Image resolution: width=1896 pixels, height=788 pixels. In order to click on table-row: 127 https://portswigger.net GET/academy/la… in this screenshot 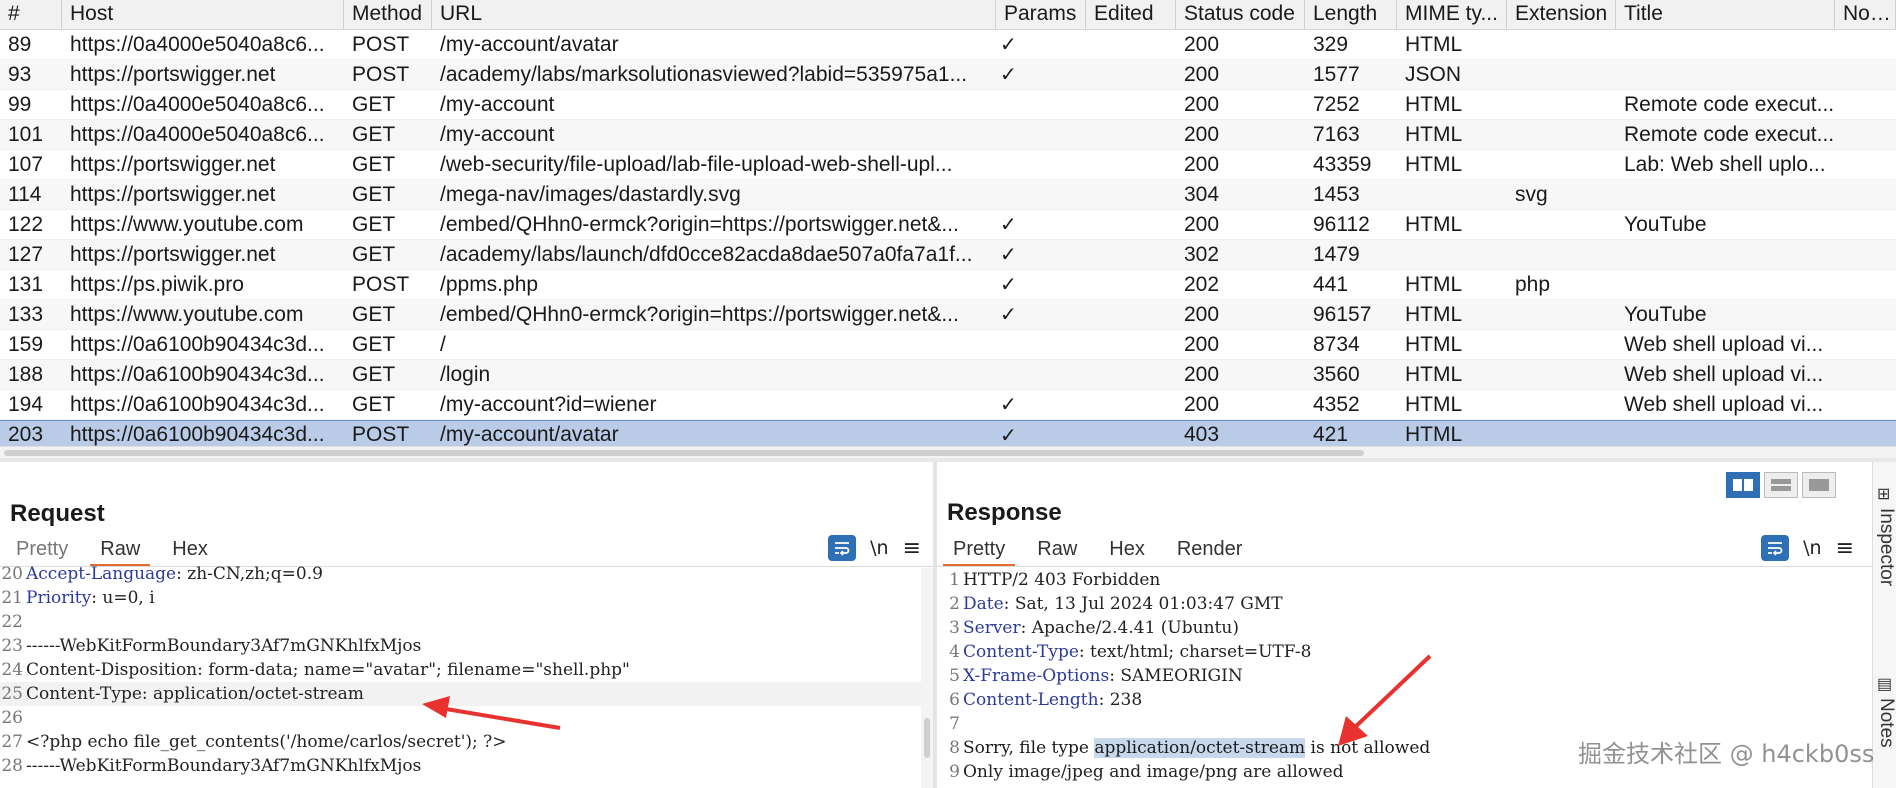, I will do `click(948, 255)`.